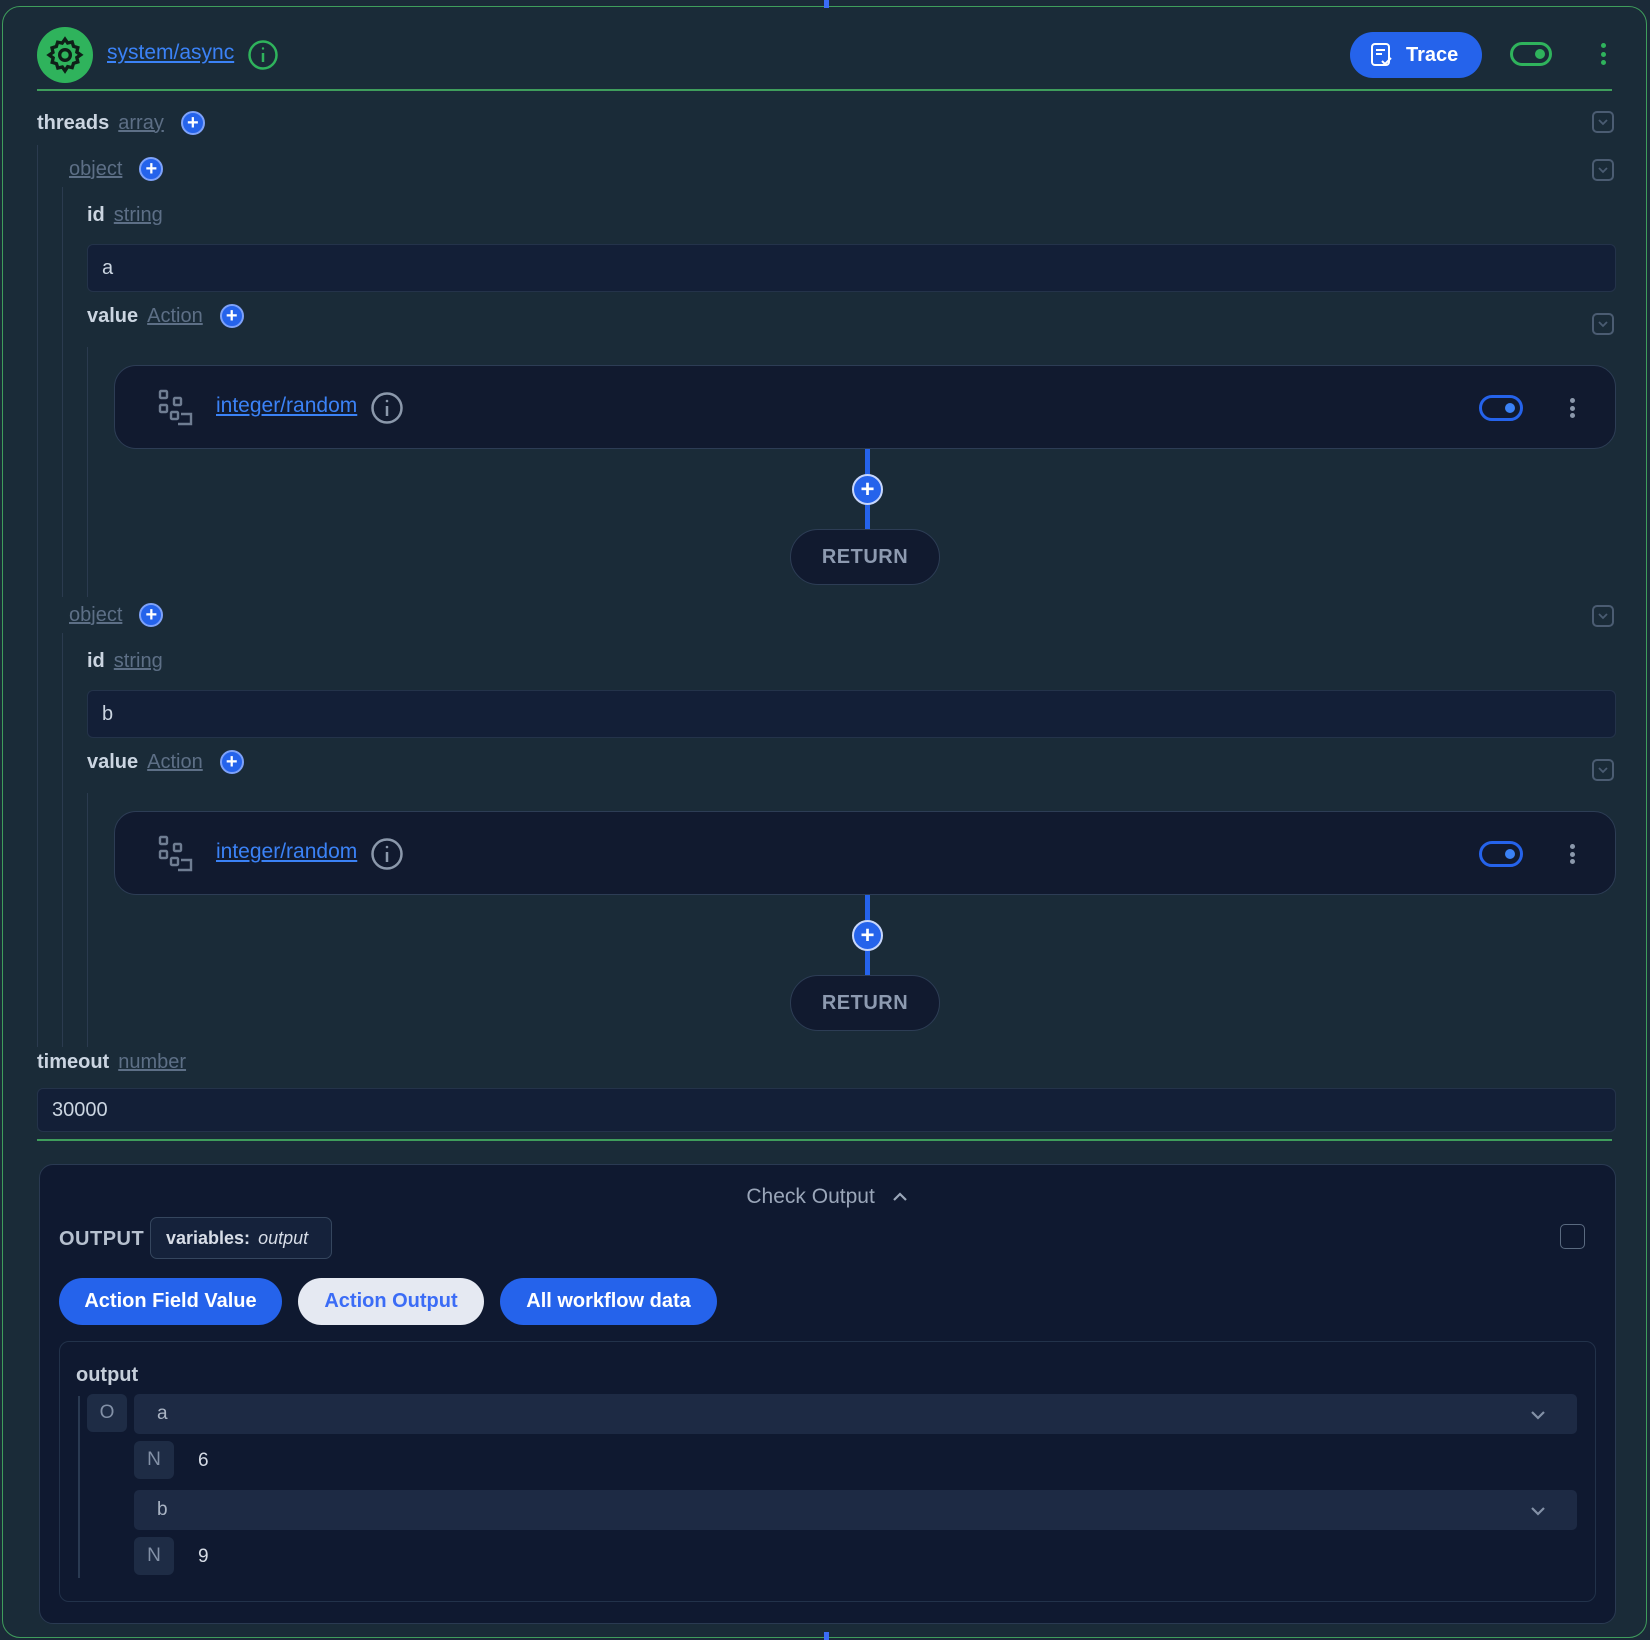 This screenshot has height=1640, width=1650. Describe the element at coordinates (826, 1110) in the screenshot. I see `timeout-input: 30000` at that location.